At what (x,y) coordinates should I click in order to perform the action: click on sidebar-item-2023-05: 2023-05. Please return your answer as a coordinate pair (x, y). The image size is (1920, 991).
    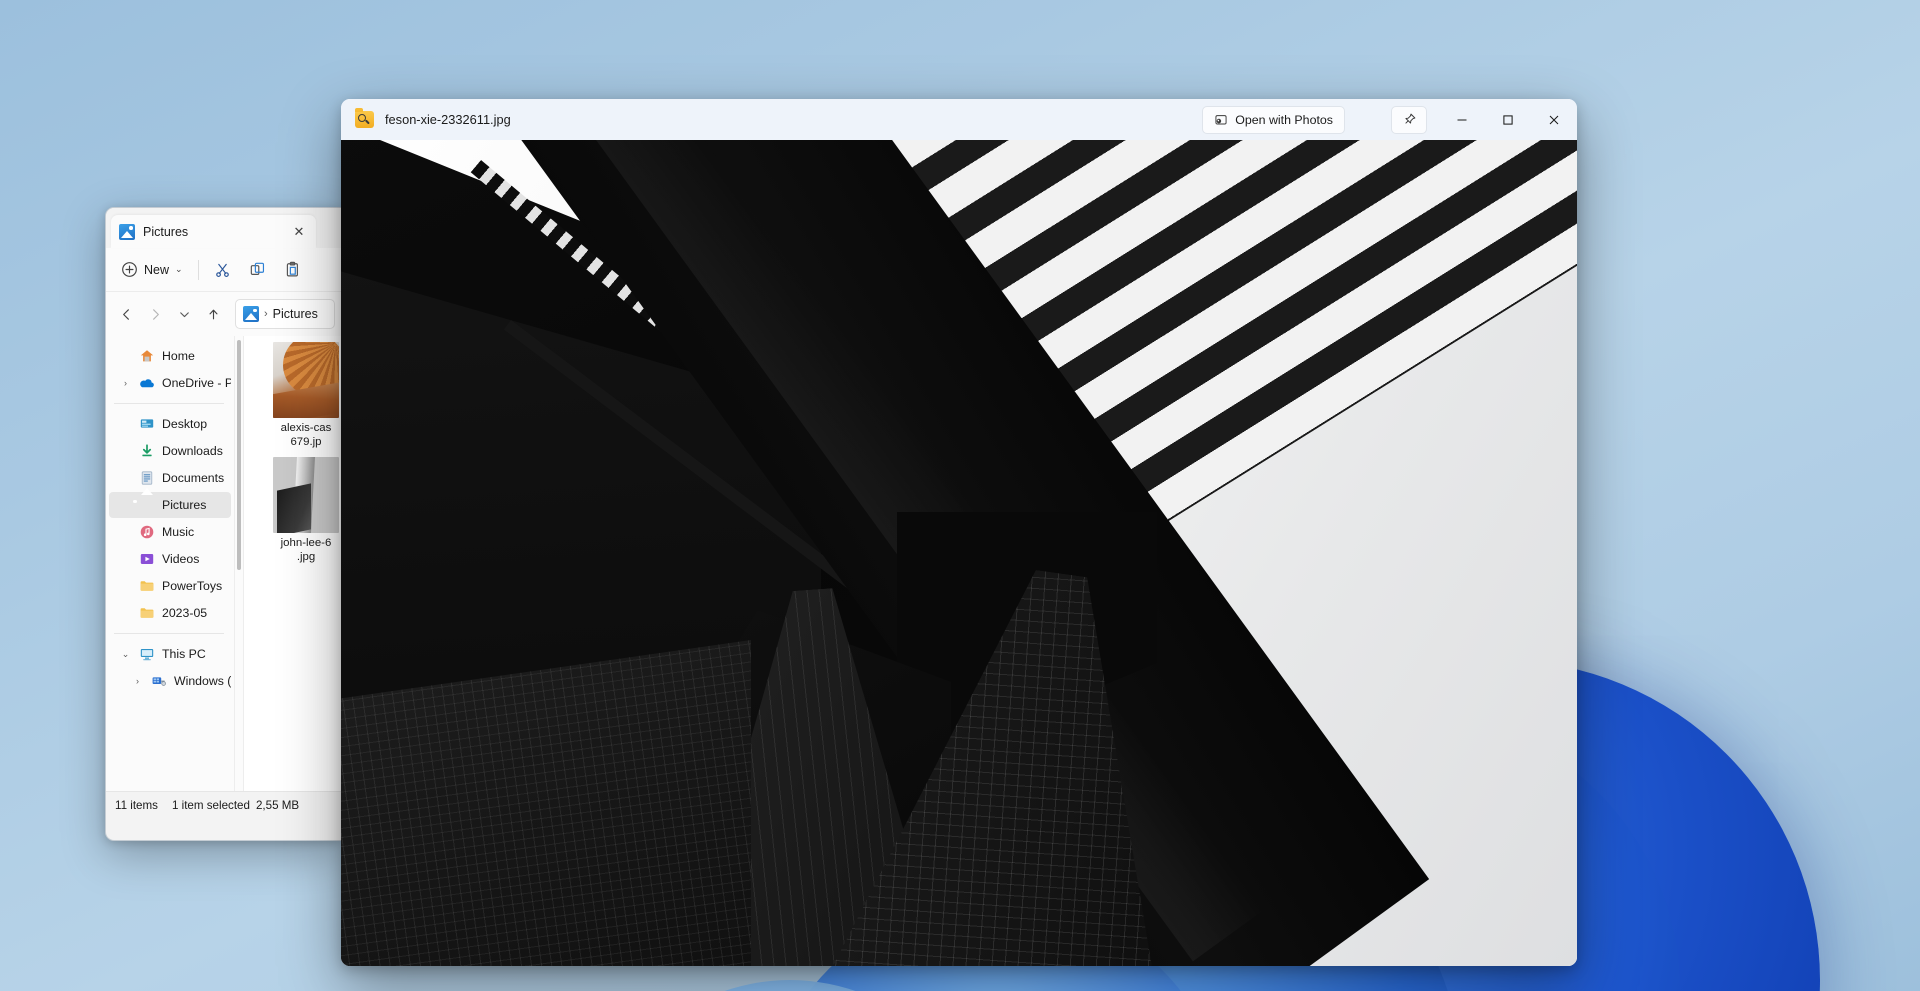
    Looking at the image, I should click on (170, 613).